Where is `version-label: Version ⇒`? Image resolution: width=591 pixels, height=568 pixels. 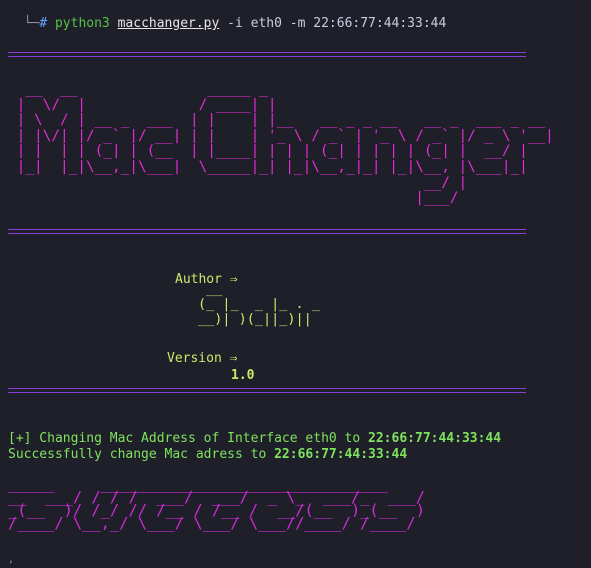
version-label: Version ⇒ is located at coordinates (202, 358).